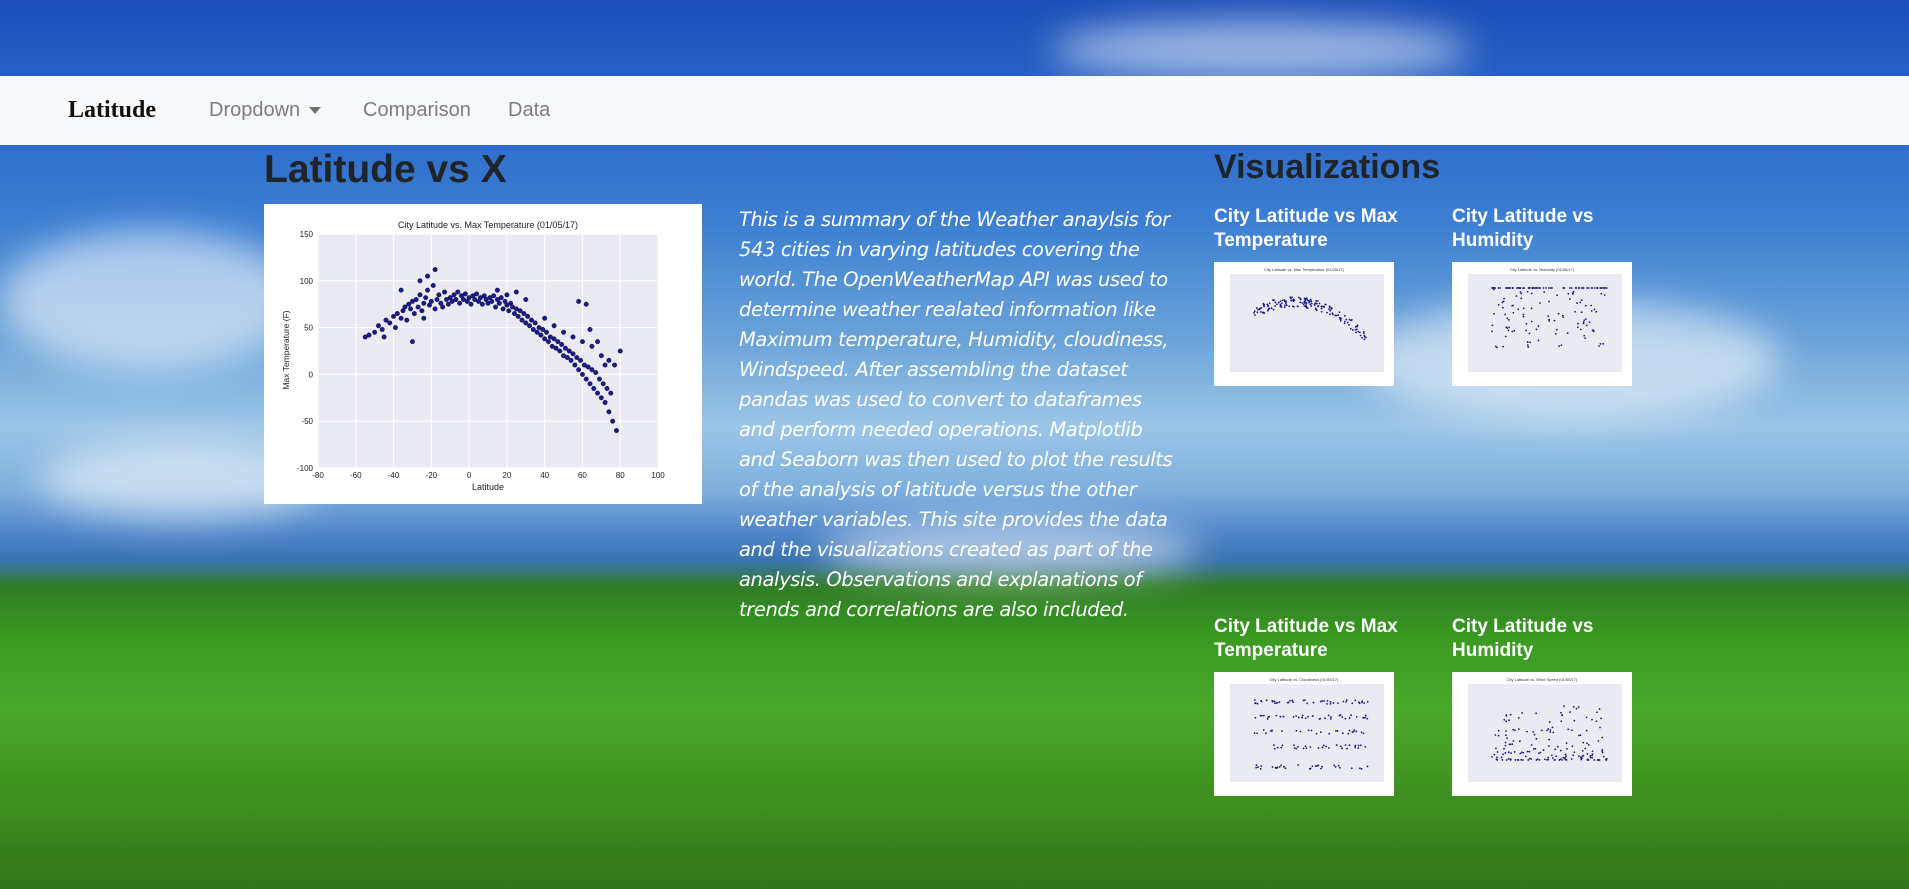  Describe the element at coordinates (529, 110) in the screenshot. I see `nav-data: Data` at that location.